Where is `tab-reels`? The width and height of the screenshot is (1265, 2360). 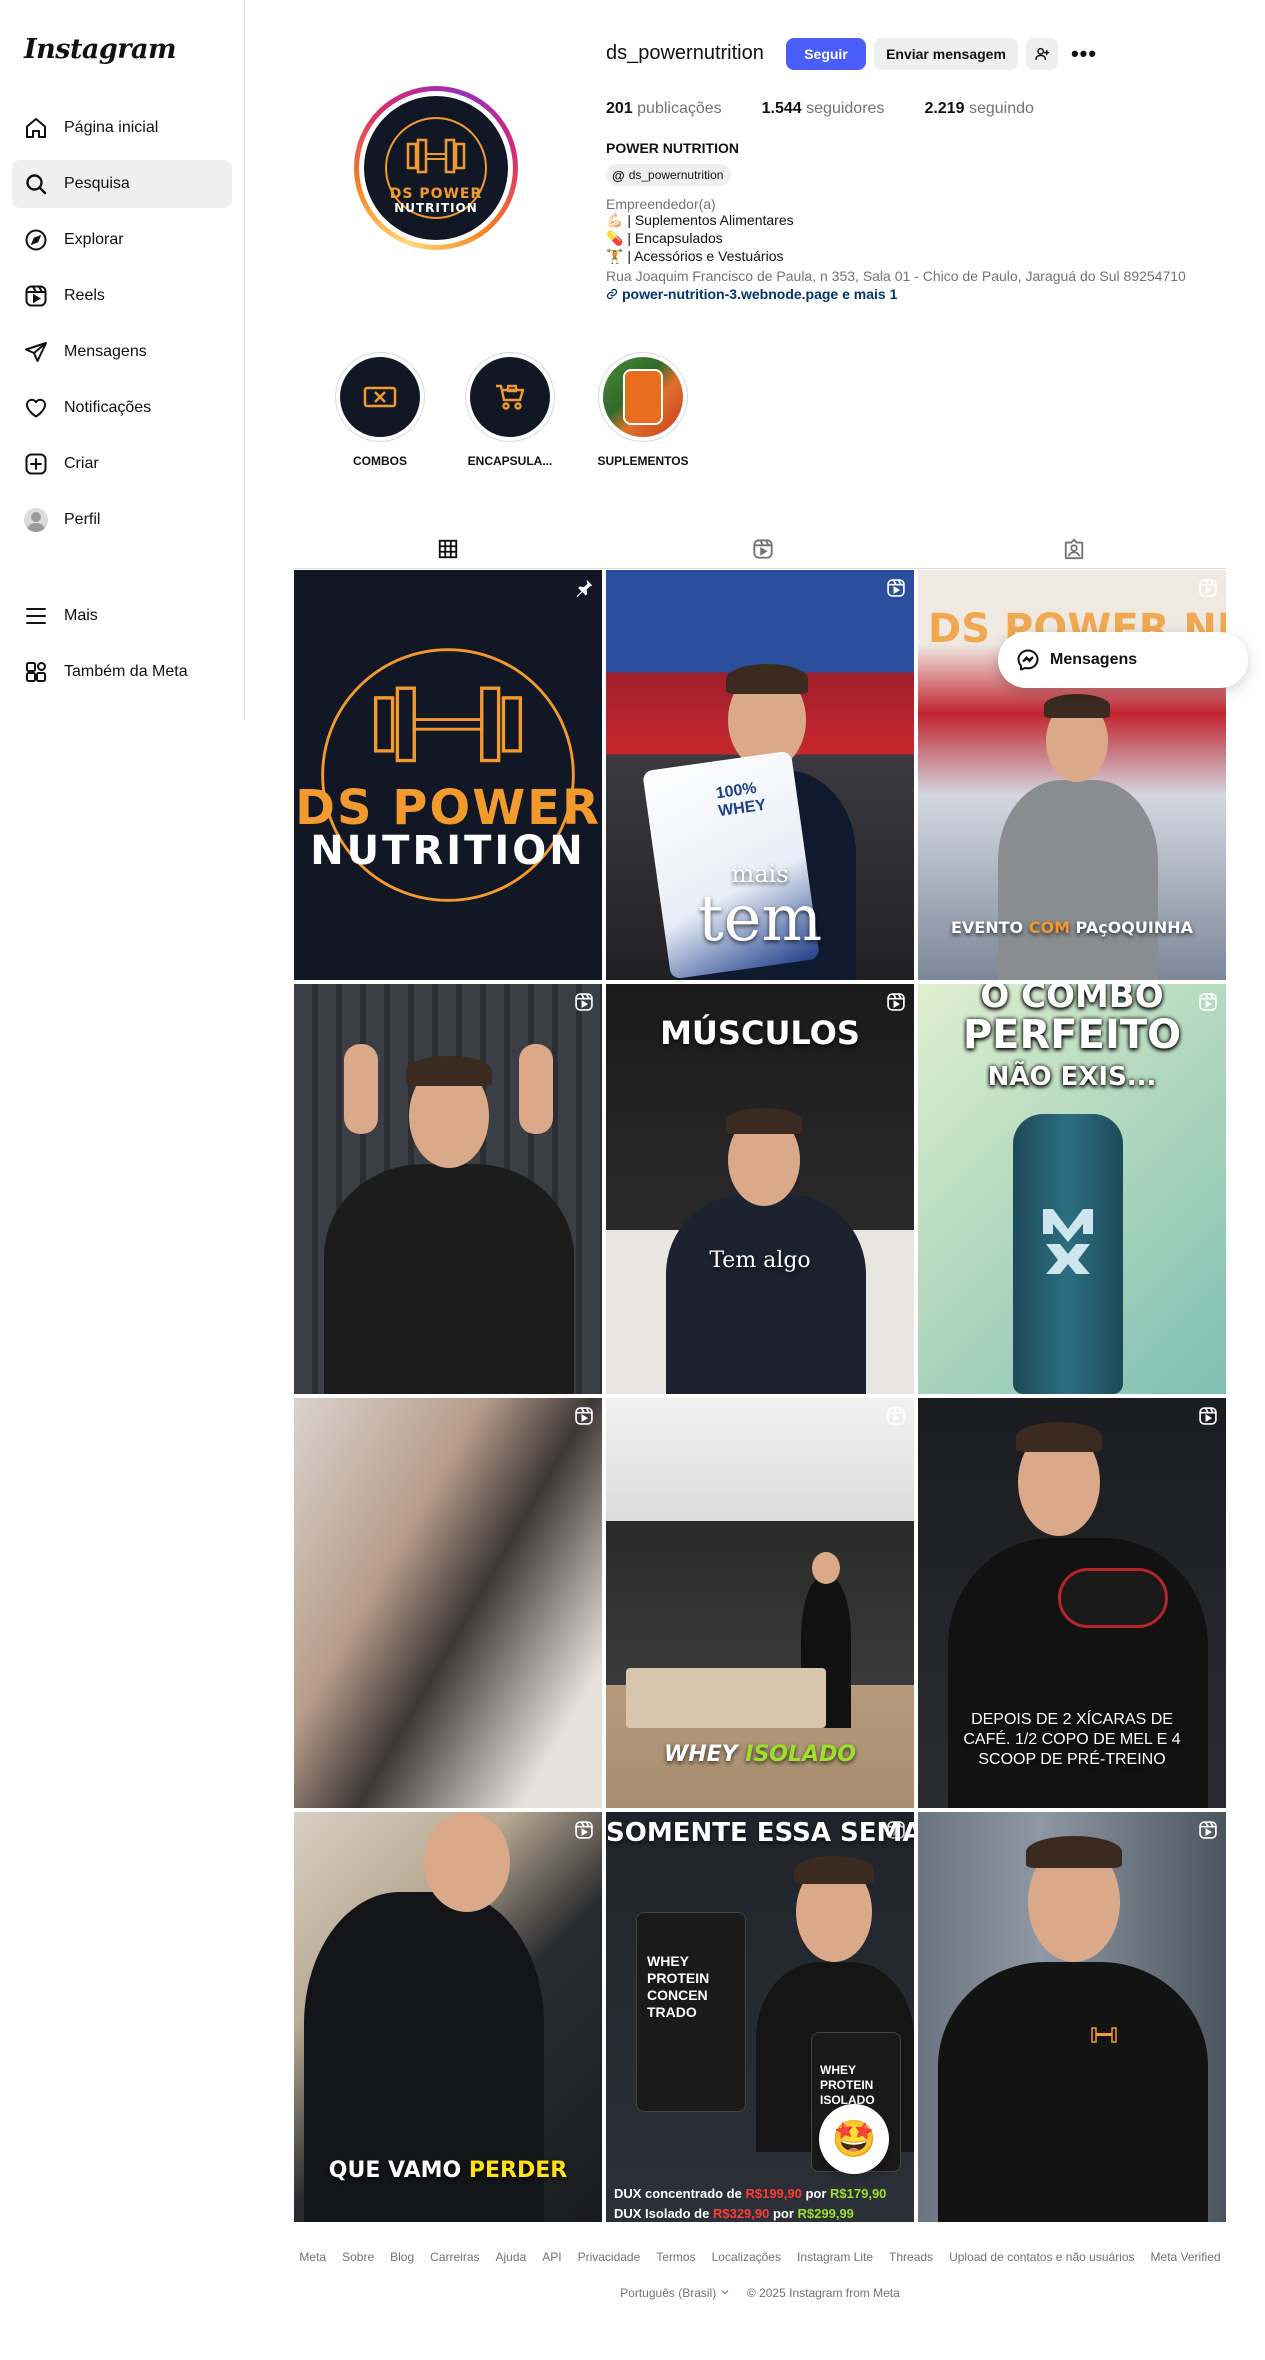 tab-reels is located at coordinates (763, 549).